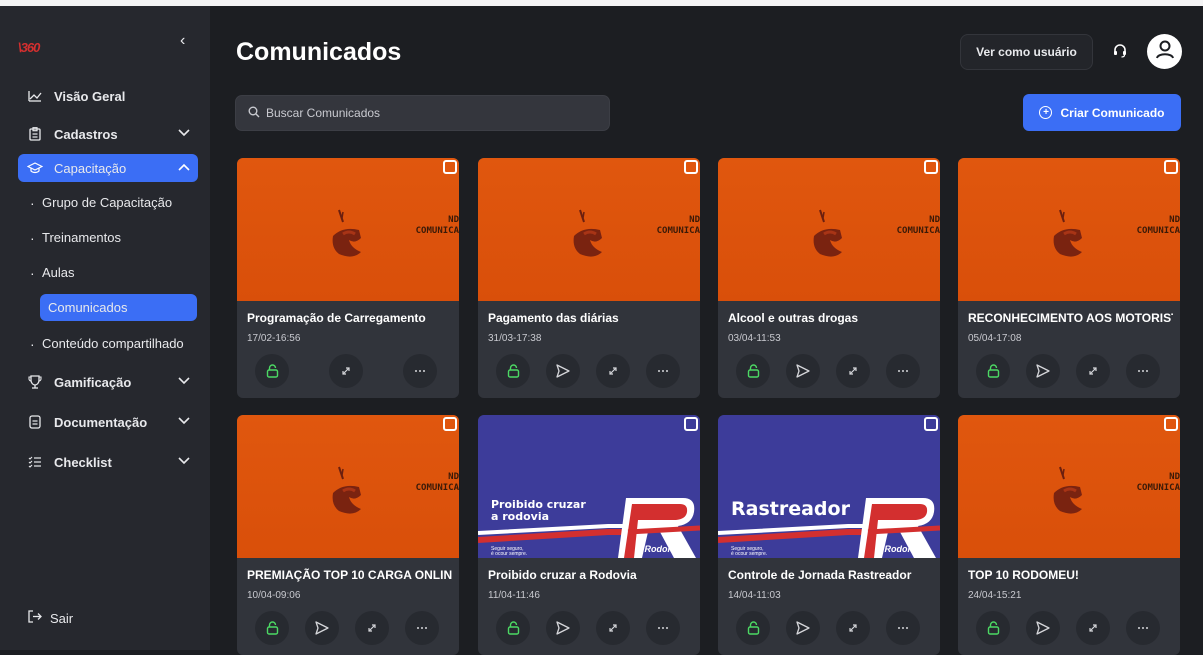  Describe the element at coordinates (107, 343) in the screenshot. I see `sidebar-subitem-conteudo-compartilhado: · Conteúdo compartilhado` at that location.